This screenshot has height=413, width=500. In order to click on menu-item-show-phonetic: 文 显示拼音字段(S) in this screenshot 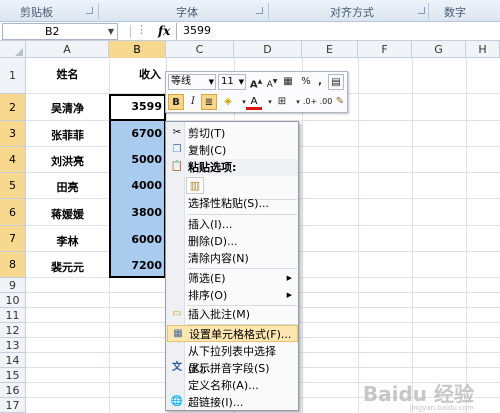, I will do `click(232, 368)`.